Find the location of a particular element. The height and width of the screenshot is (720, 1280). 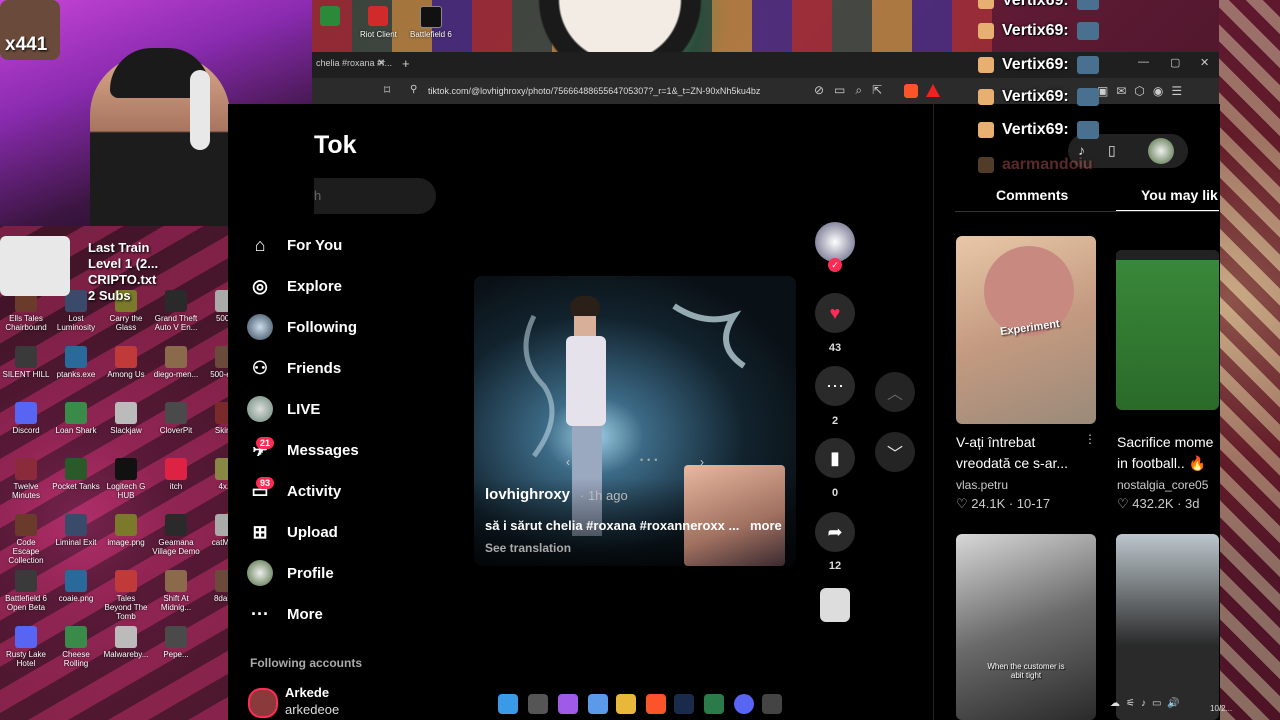

post-author: lovhighroxy is located at coordinates (527, 494).